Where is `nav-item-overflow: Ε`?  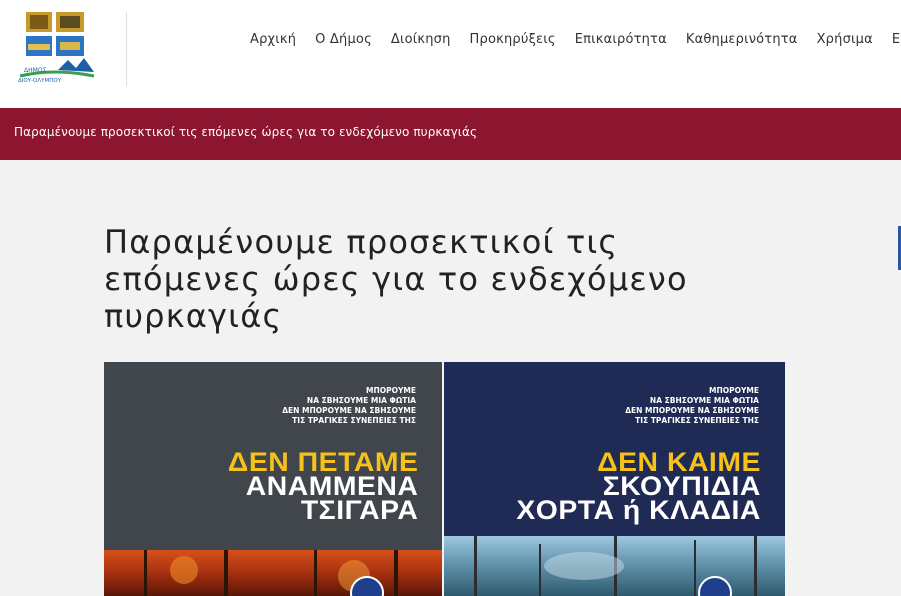
nav-item-overflow: Ε is located at coordinates (896, 39).